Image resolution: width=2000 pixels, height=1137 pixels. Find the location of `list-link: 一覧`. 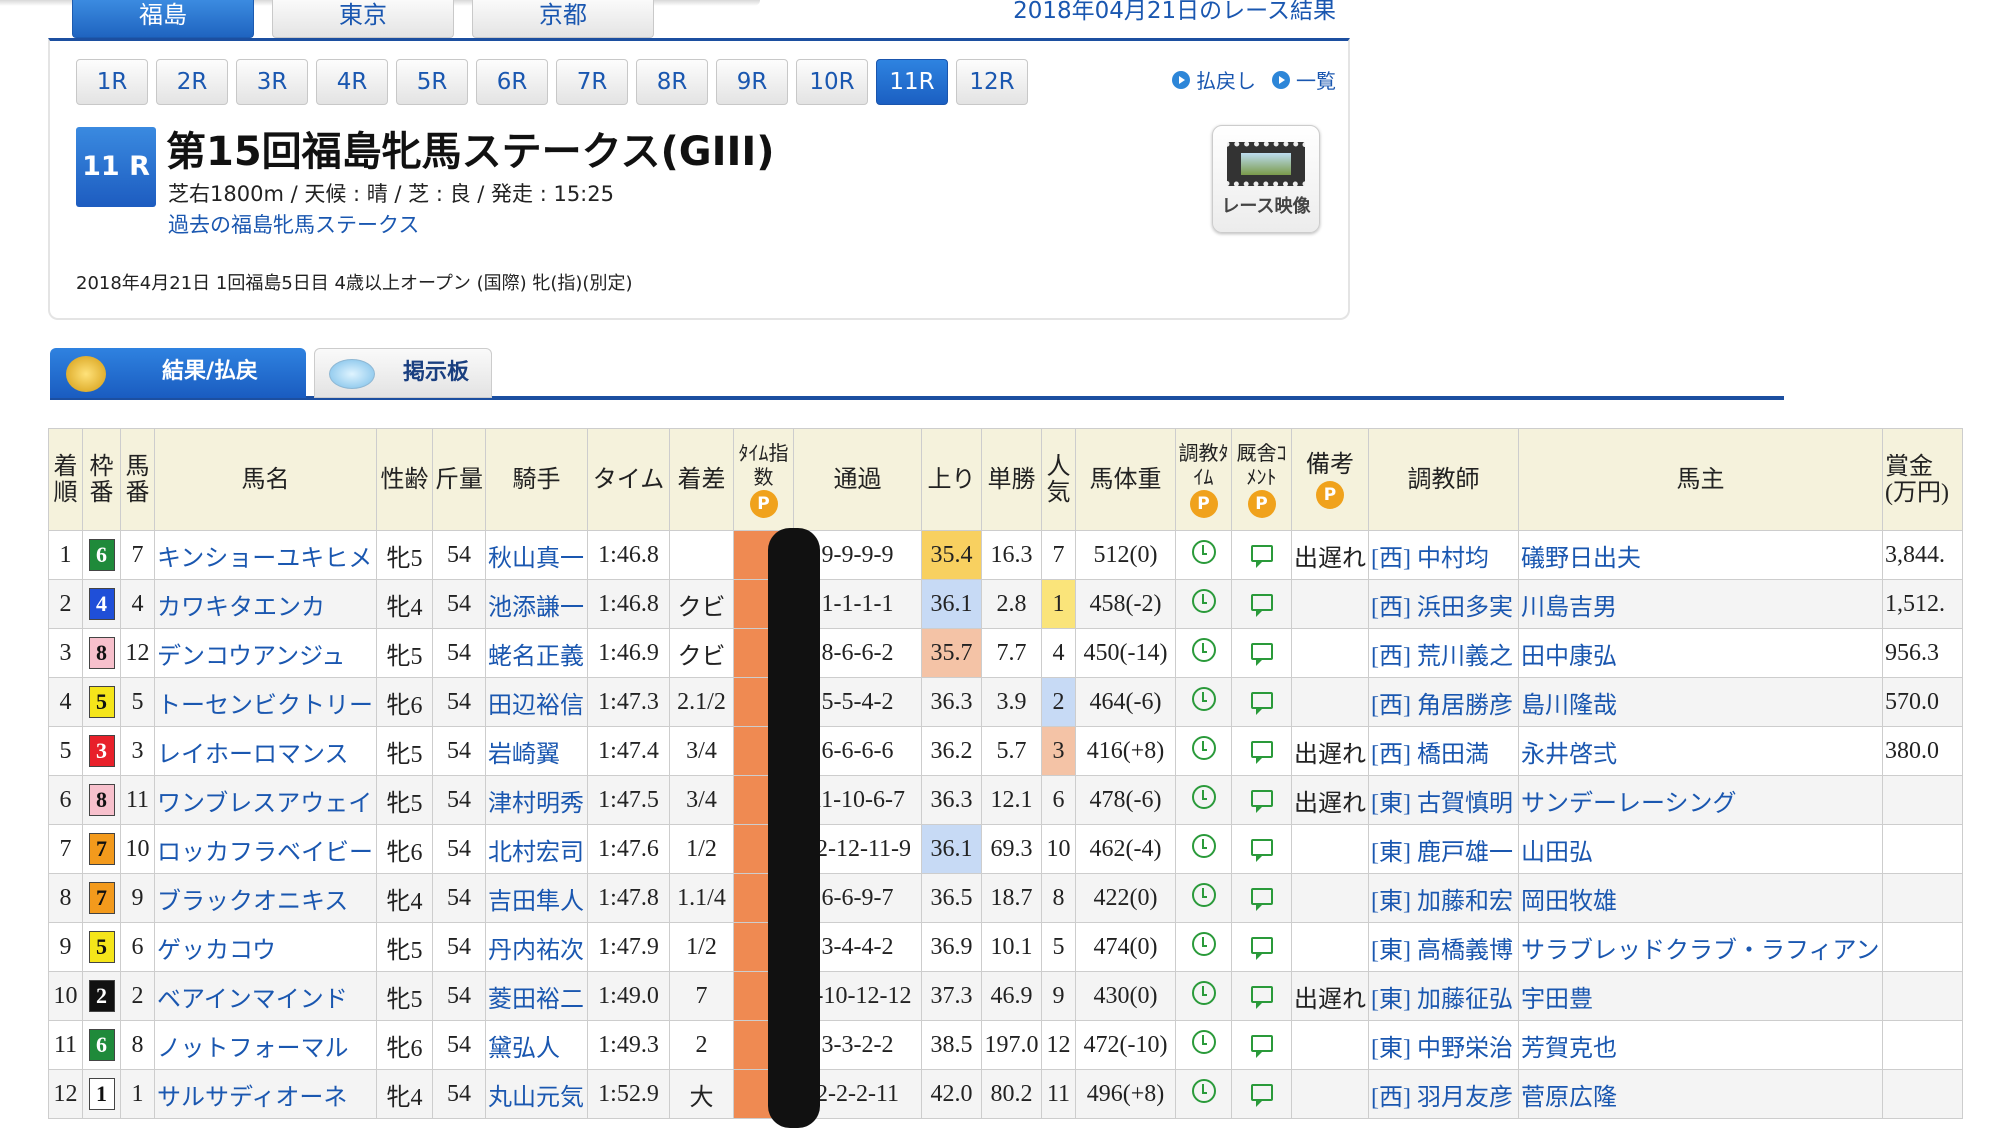

list-link: 一覧 is located at coordinates (1304, 79).